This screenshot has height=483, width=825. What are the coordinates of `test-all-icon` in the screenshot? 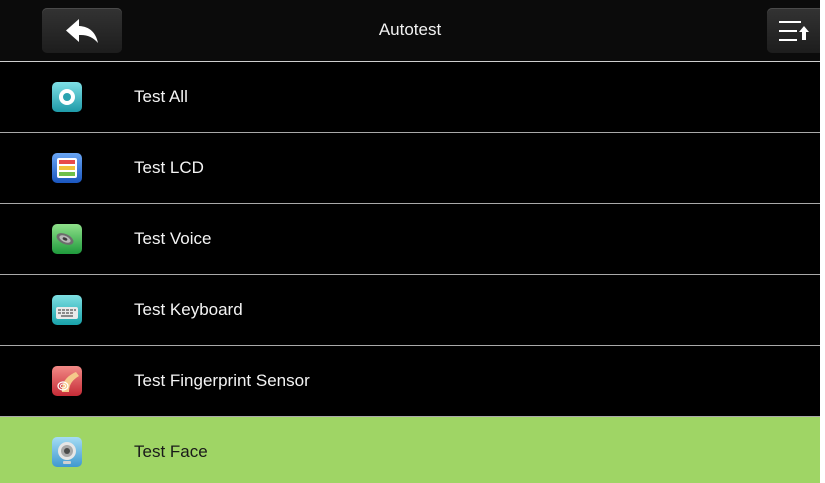 It's located at (67, 97).